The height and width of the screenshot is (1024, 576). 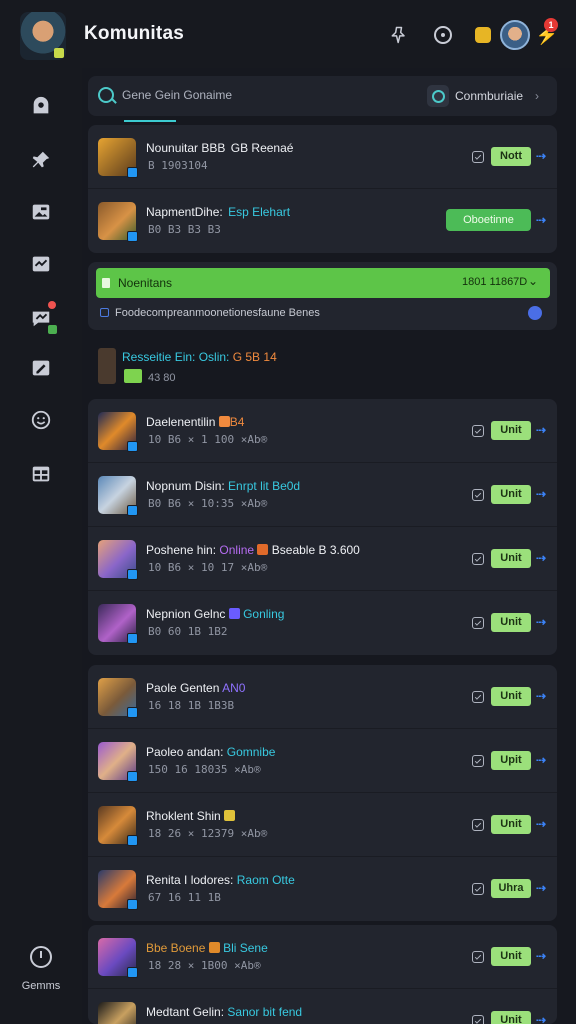 I want to click on item-subtitle: B0 60 1B 1B2, so click(x=188, y=631).